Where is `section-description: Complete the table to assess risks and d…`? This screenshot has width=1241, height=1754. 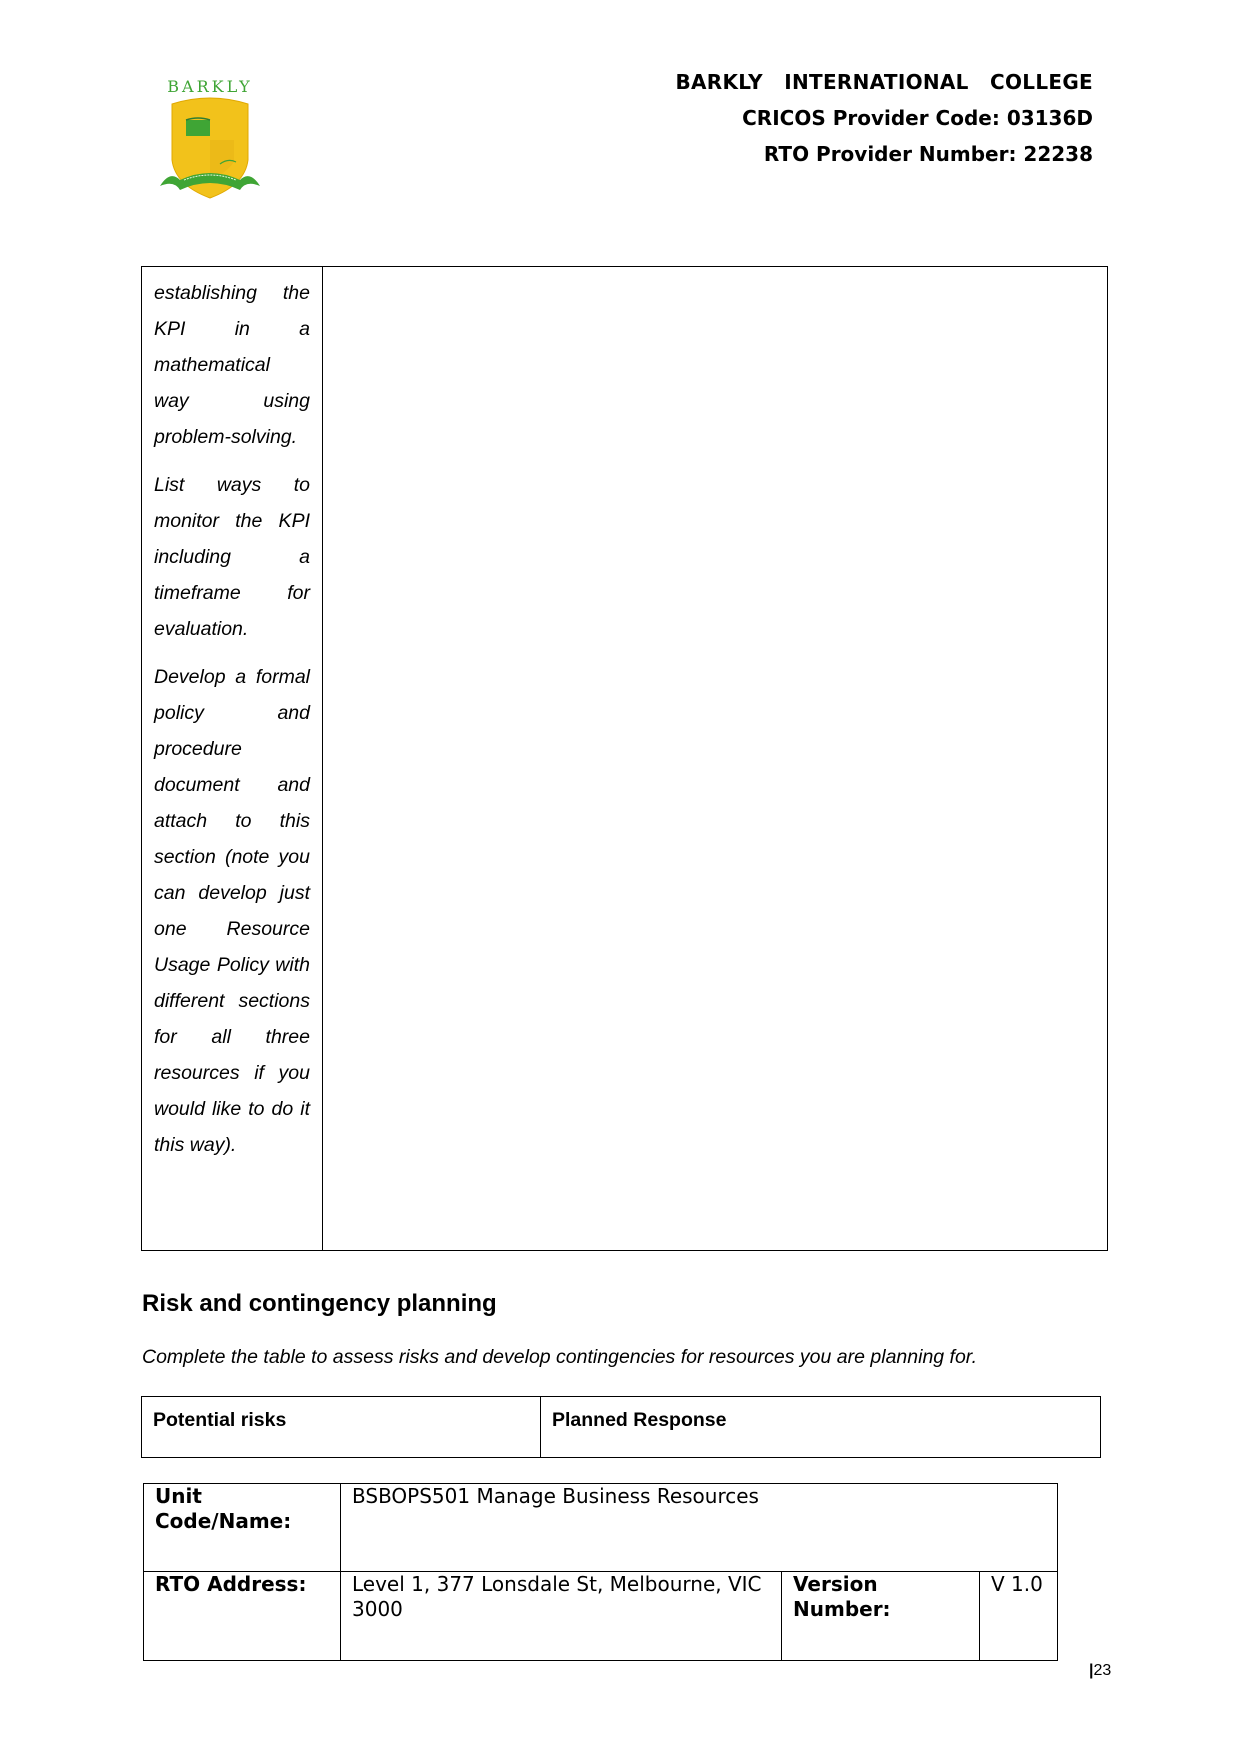 section-description: Complete the table to assess risks and d… is located at coordinates (559, 1357).